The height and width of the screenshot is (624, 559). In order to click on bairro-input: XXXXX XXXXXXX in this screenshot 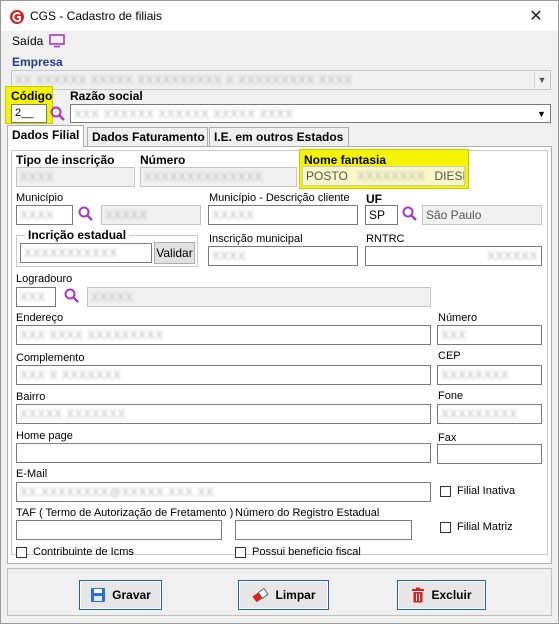, I will do `click(223, 414)`.